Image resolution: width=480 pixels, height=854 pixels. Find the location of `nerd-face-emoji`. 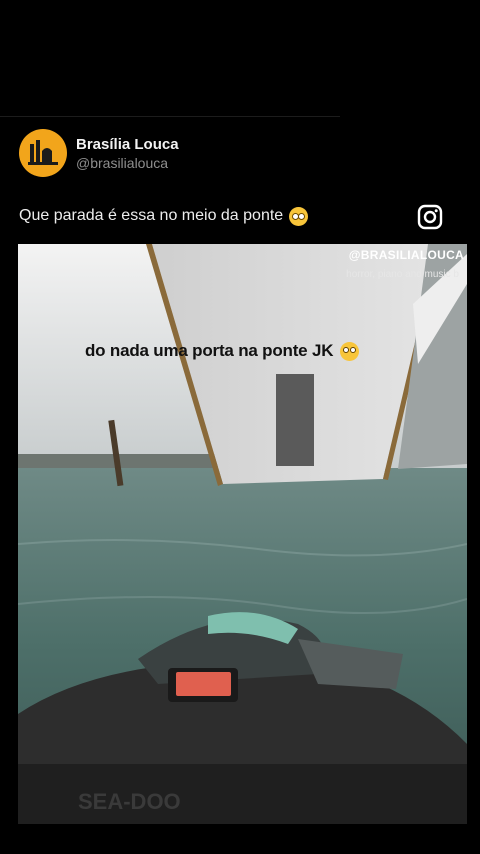

nerd-face-emoji is located at coordinates (299, 216).